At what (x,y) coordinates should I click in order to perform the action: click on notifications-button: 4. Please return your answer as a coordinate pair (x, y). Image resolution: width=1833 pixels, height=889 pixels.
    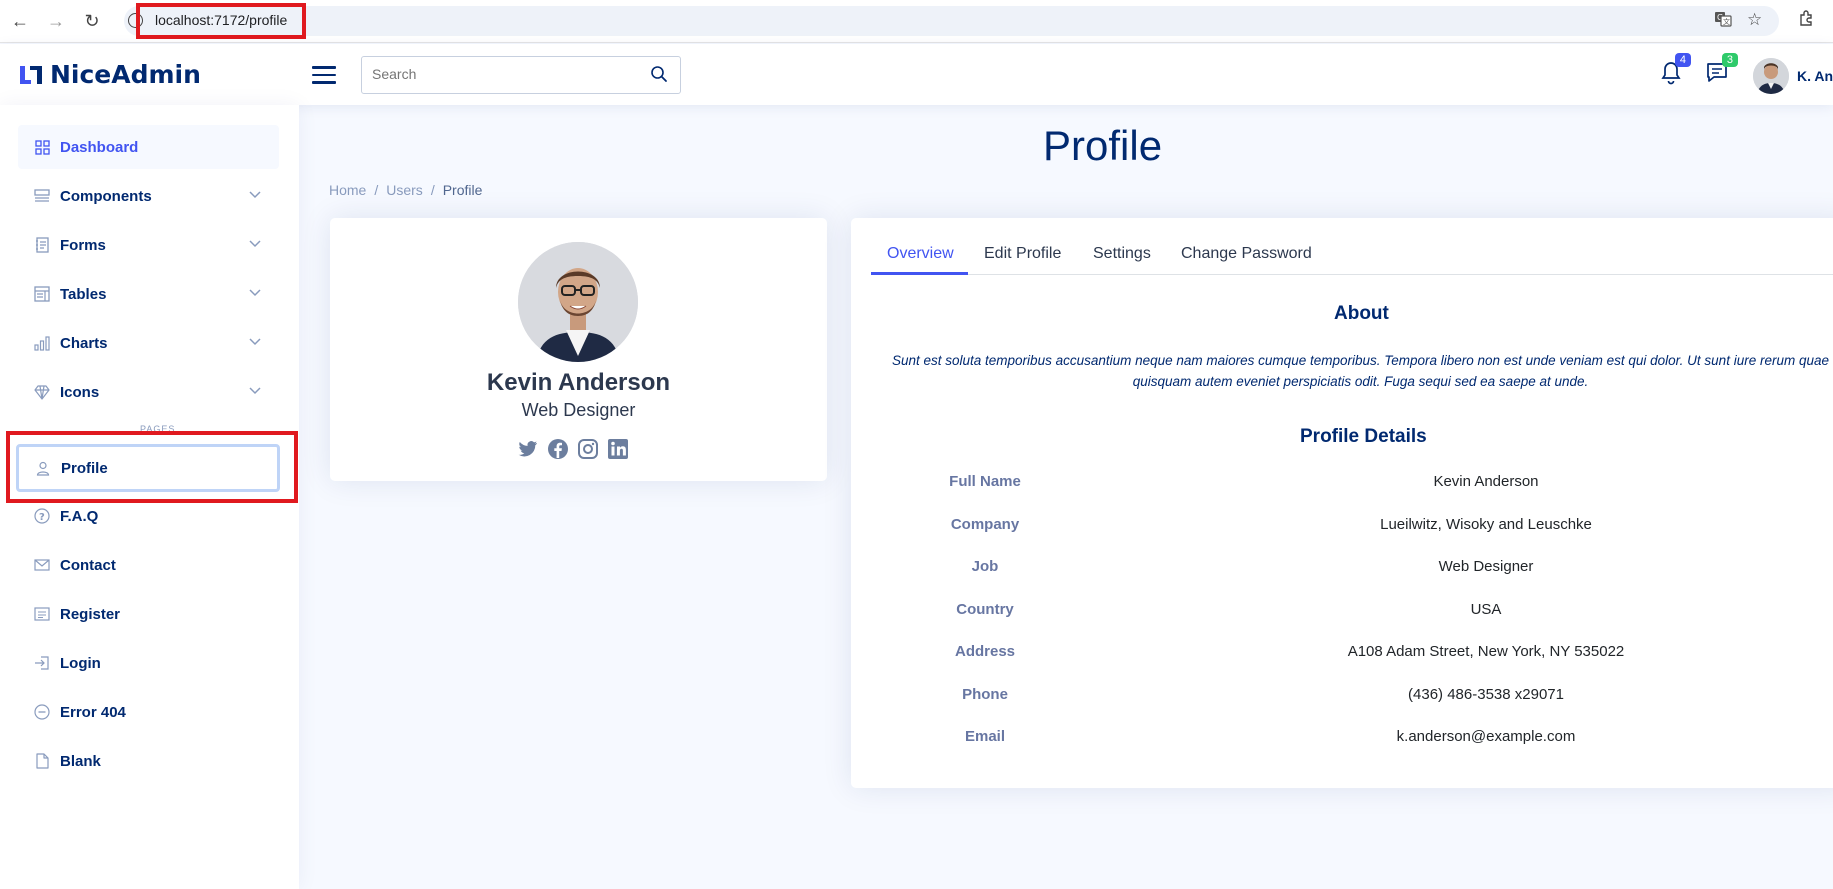
    Looking at the image, I should click on (1675, 71).